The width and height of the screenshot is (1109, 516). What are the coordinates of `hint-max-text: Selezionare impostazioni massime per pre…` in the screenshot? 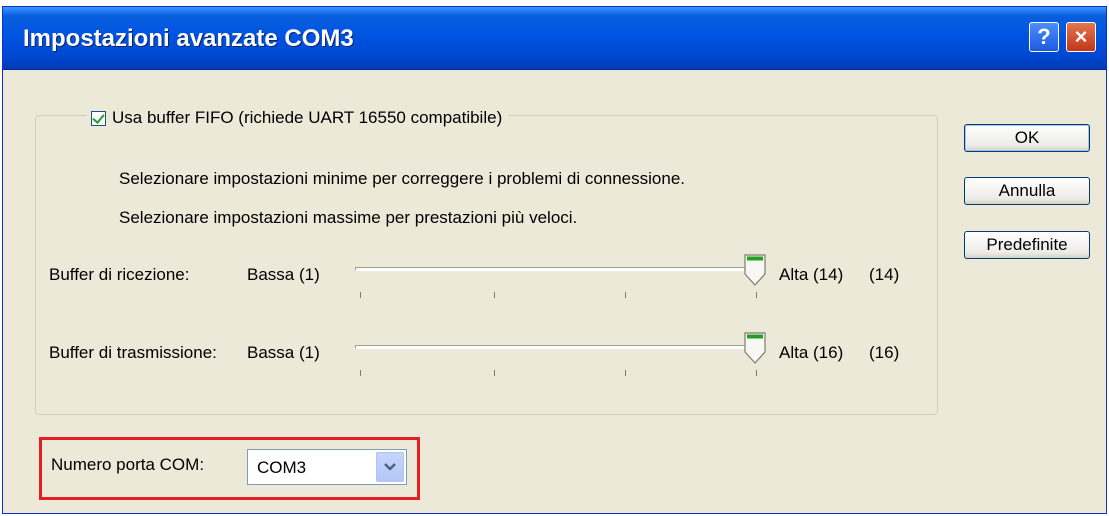 It's located at (348, 217).